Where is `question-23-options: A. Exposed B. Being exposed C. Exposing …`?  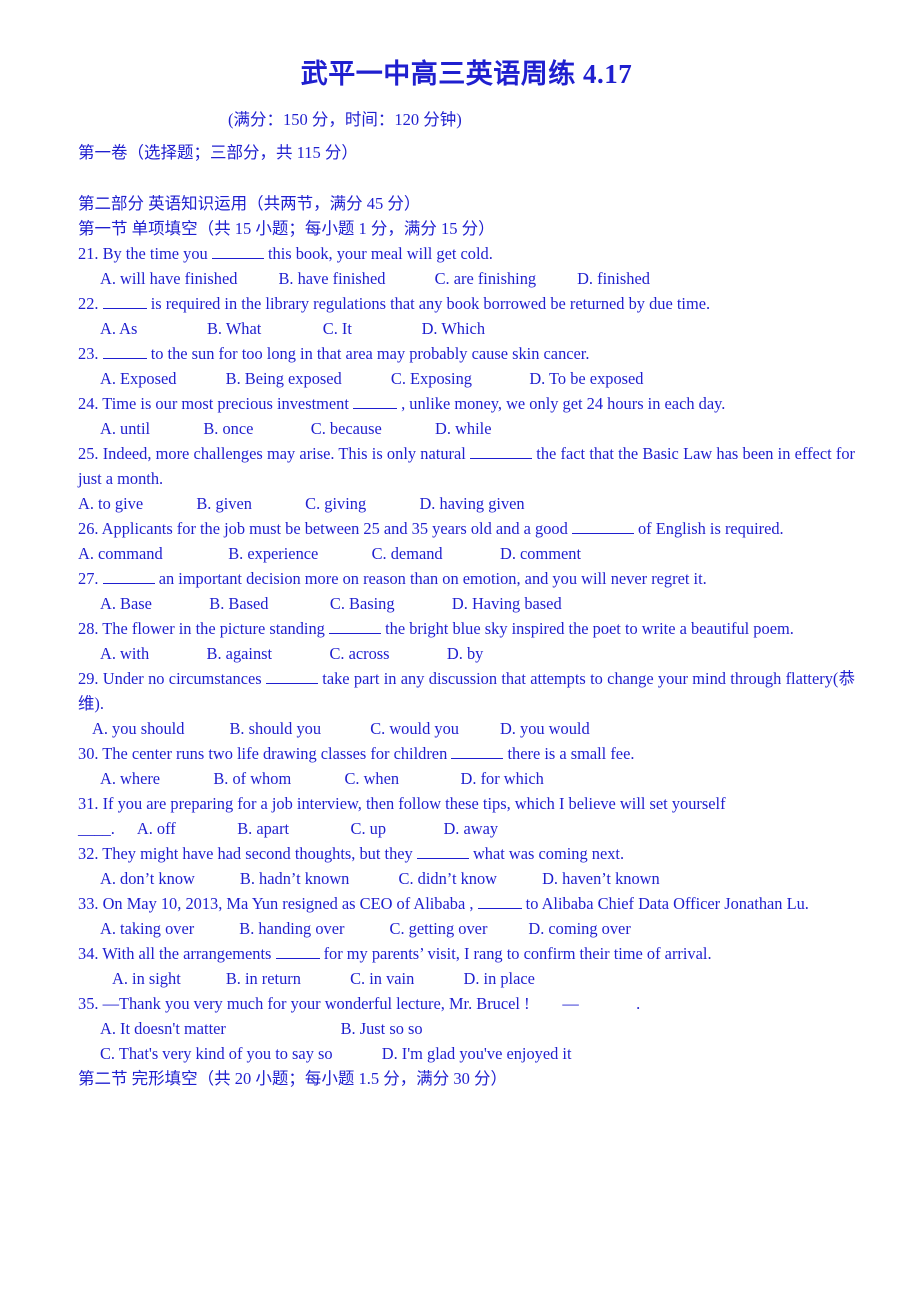
question-23-options: A. Exposed B. Being exposed C. Exposing … is located at coordinates (466, 378).